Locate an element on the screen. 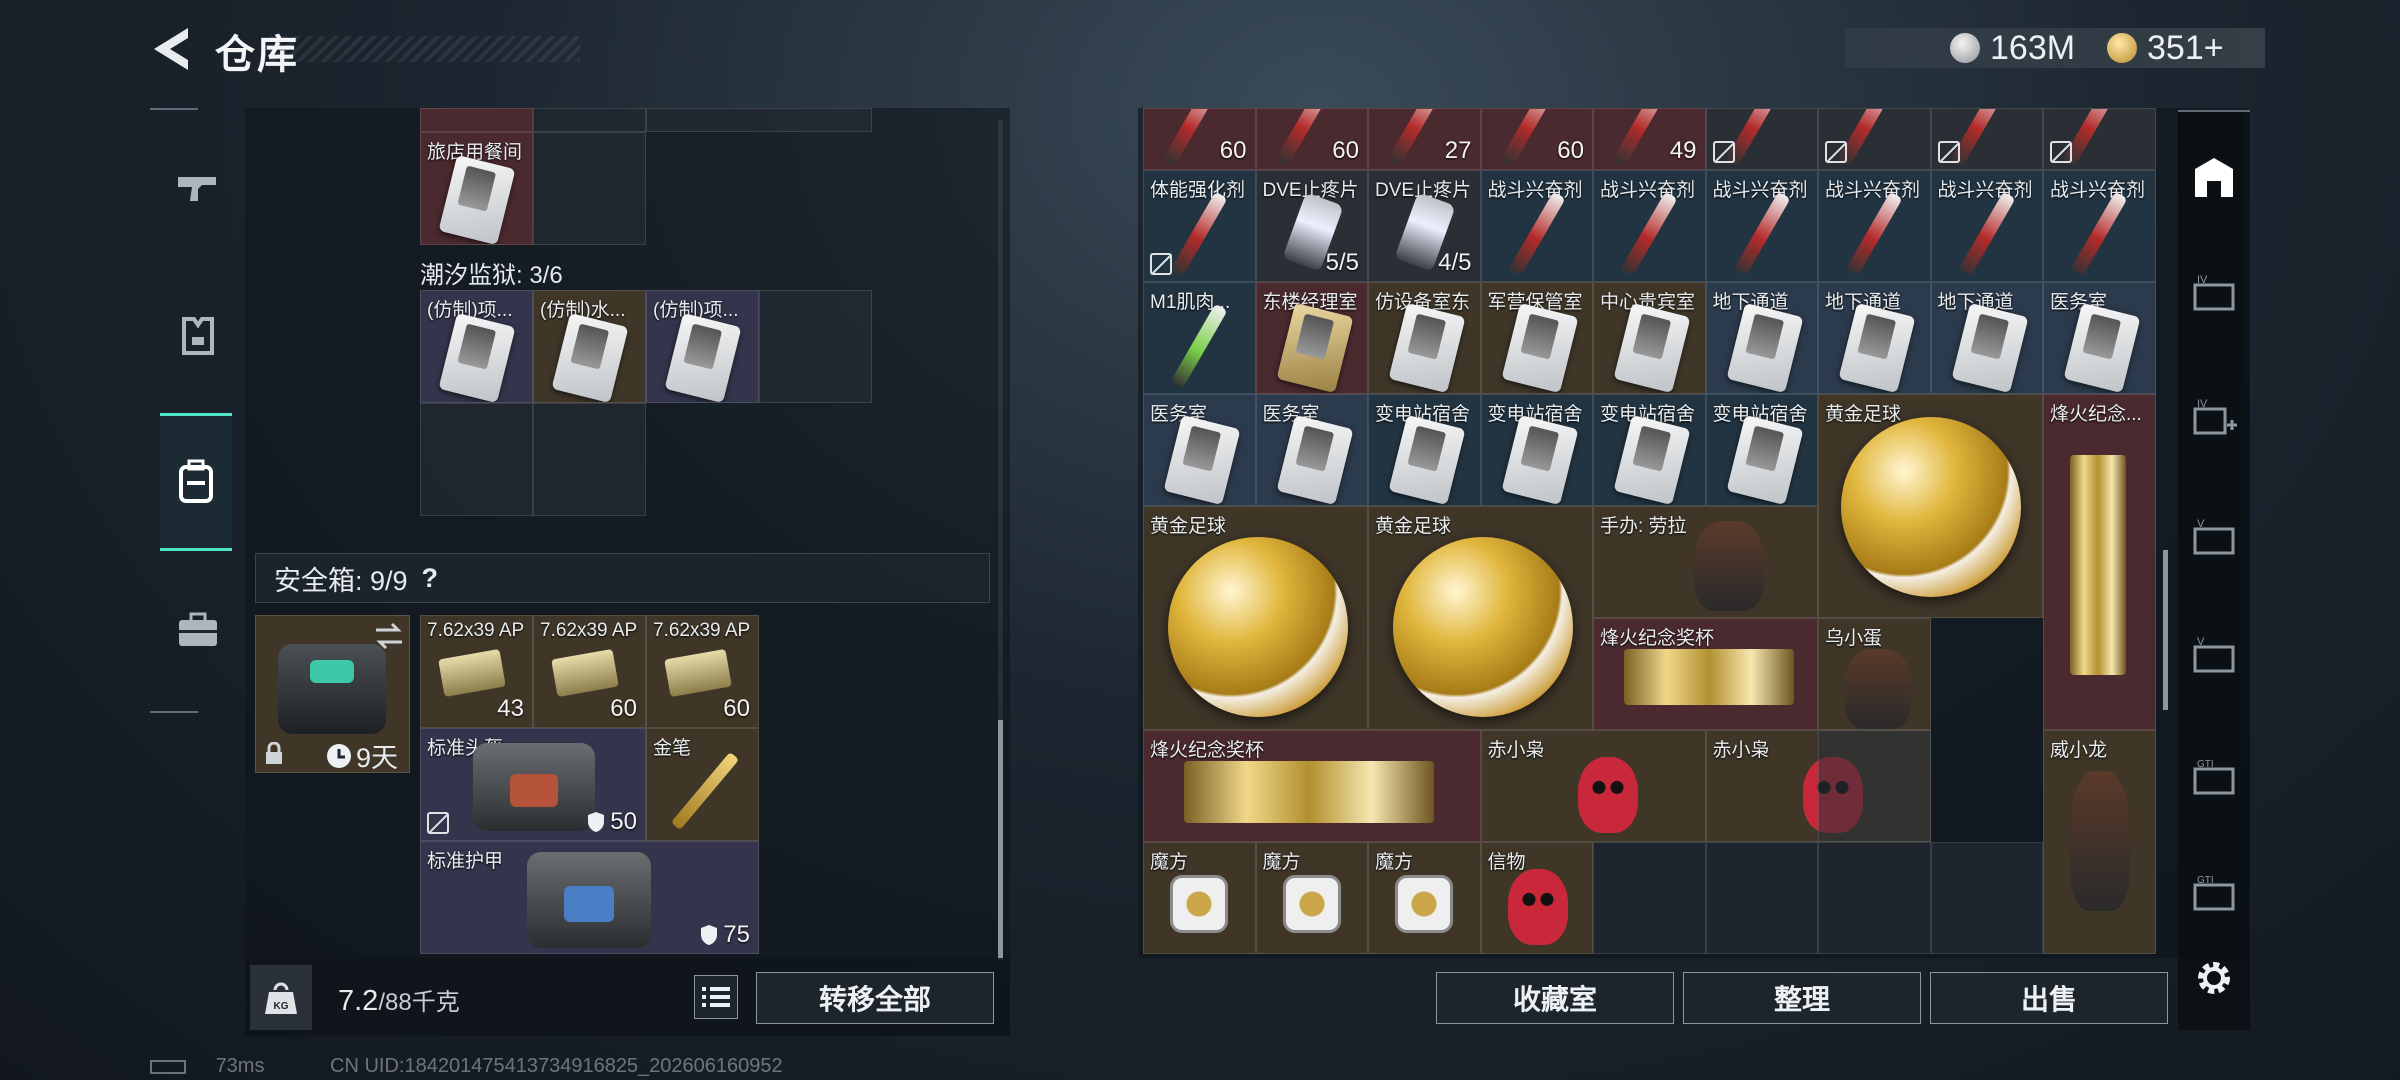 The width and height of the screenshot is (2400, 1080). left-scrollbar-thumb is located at coordinates (1000, 840).